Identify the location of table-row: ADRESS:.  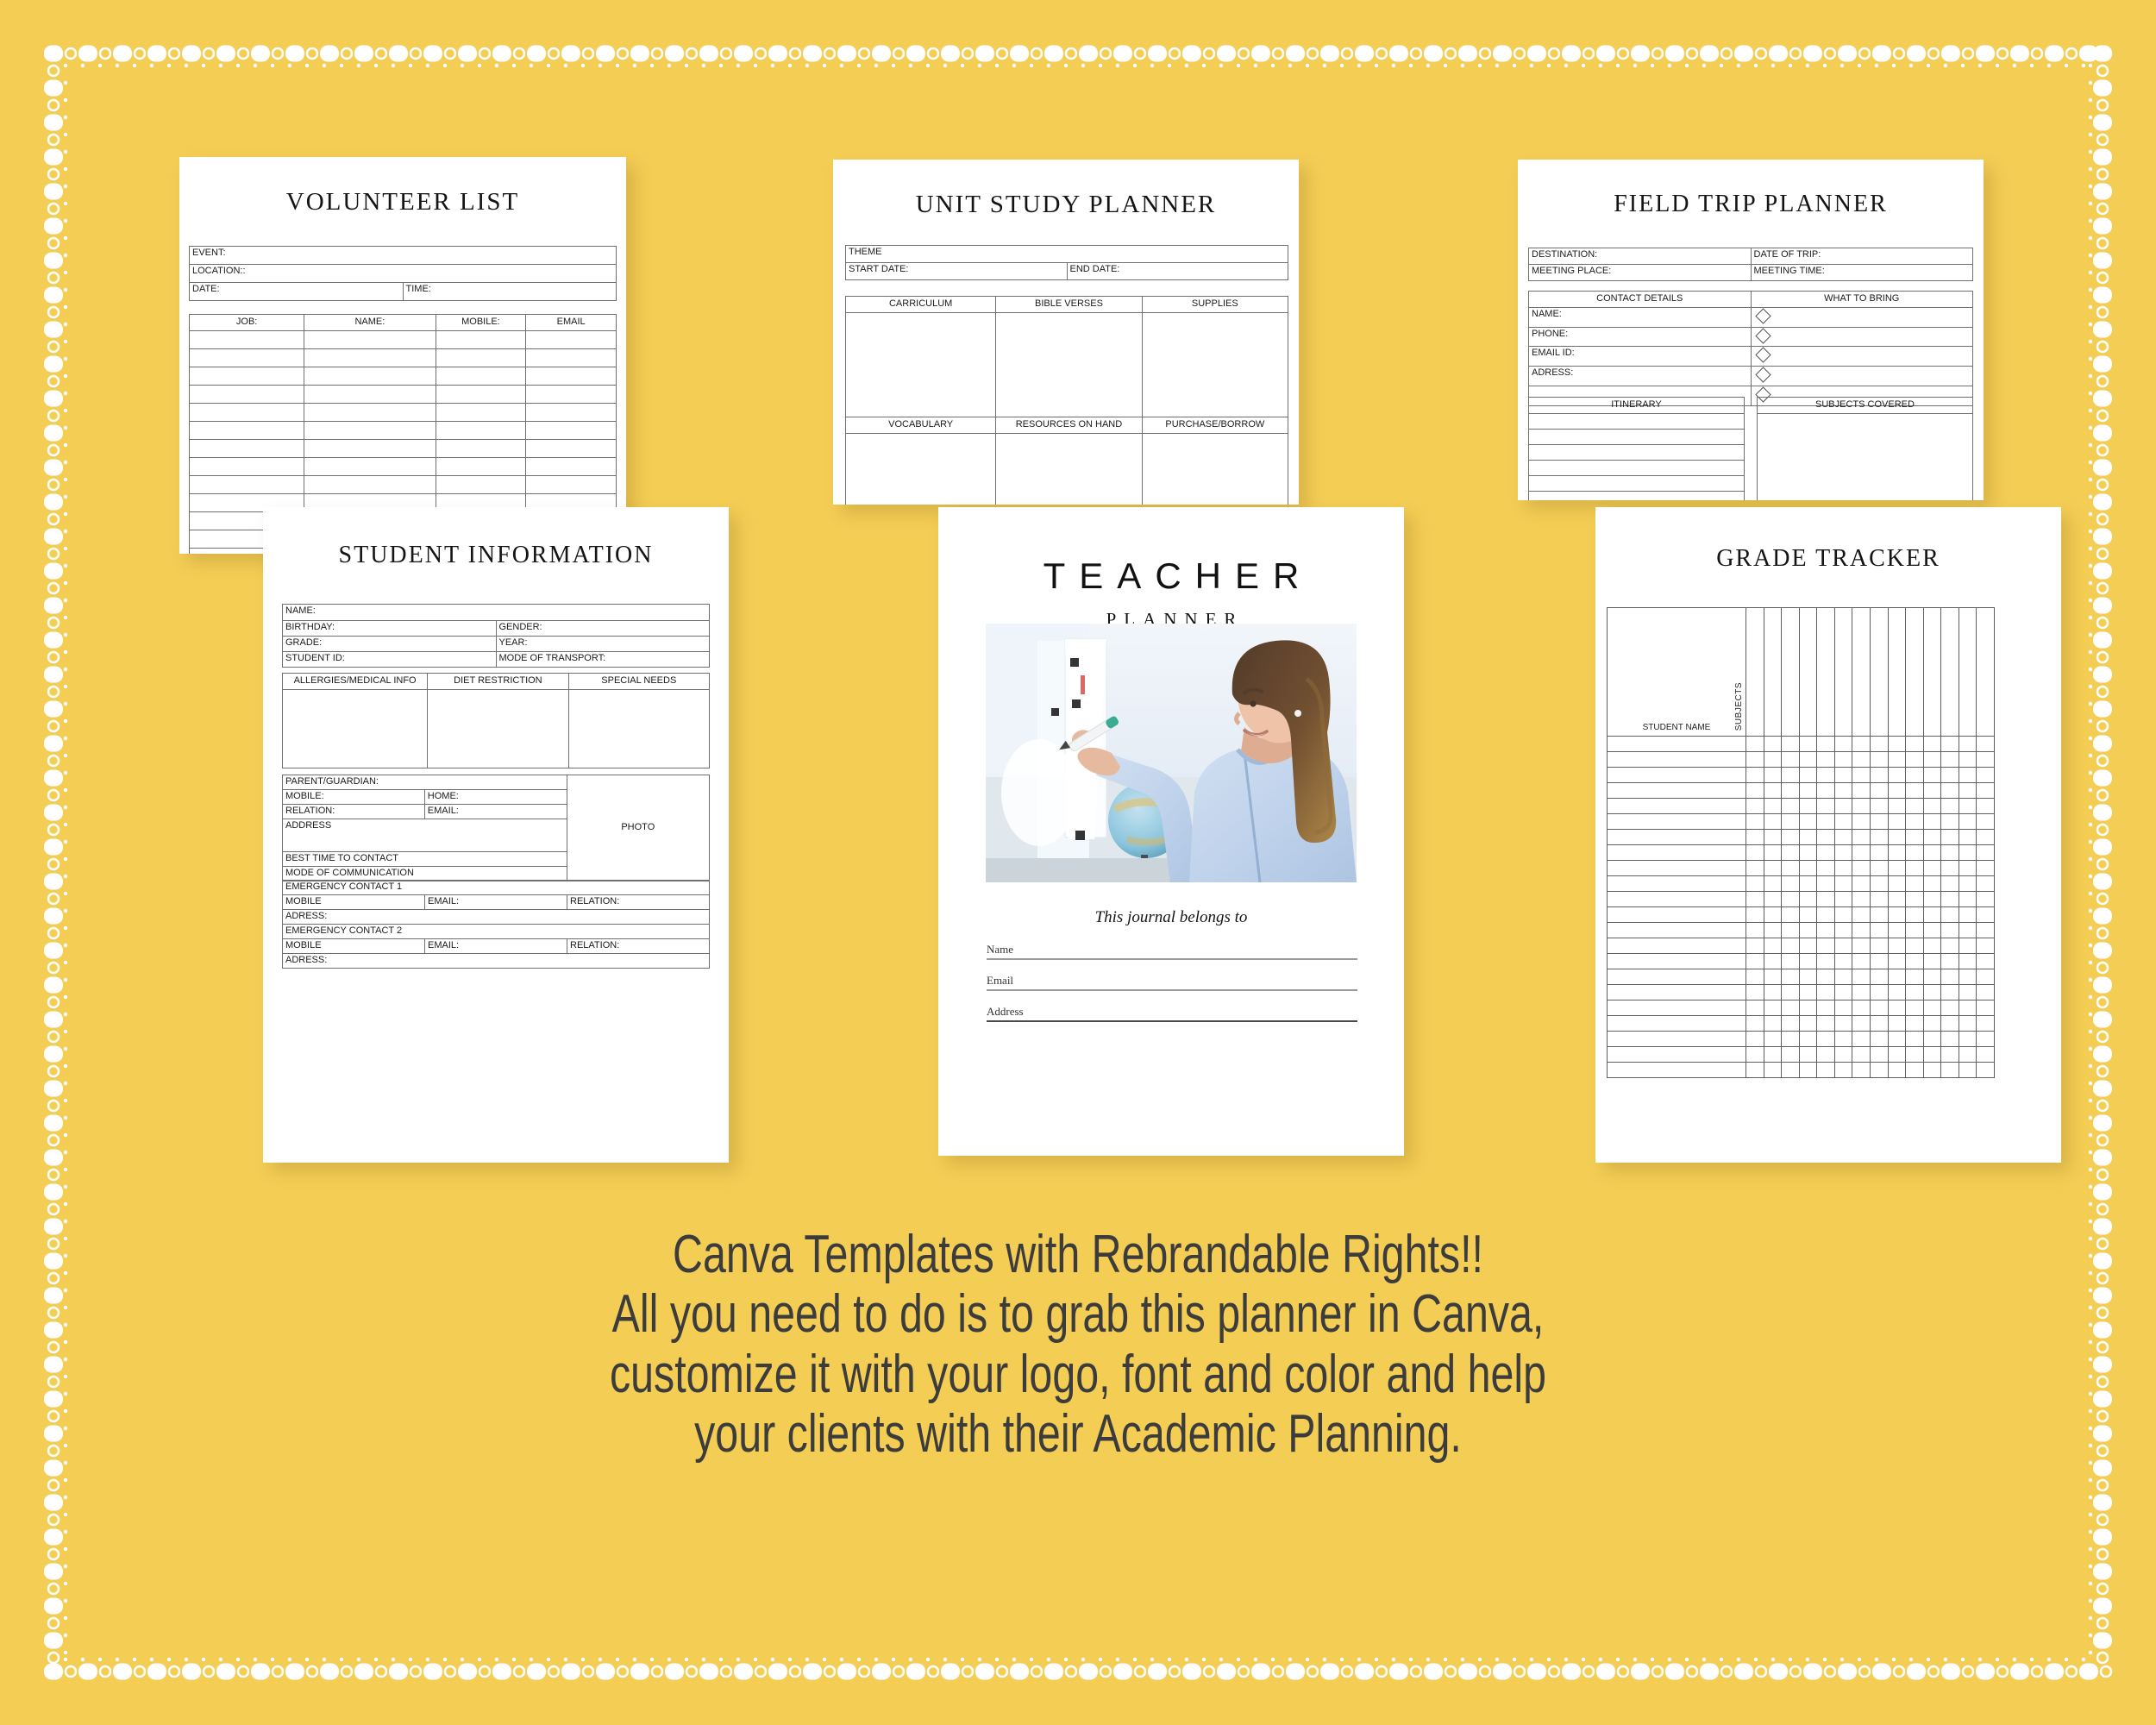
(1750, 376).